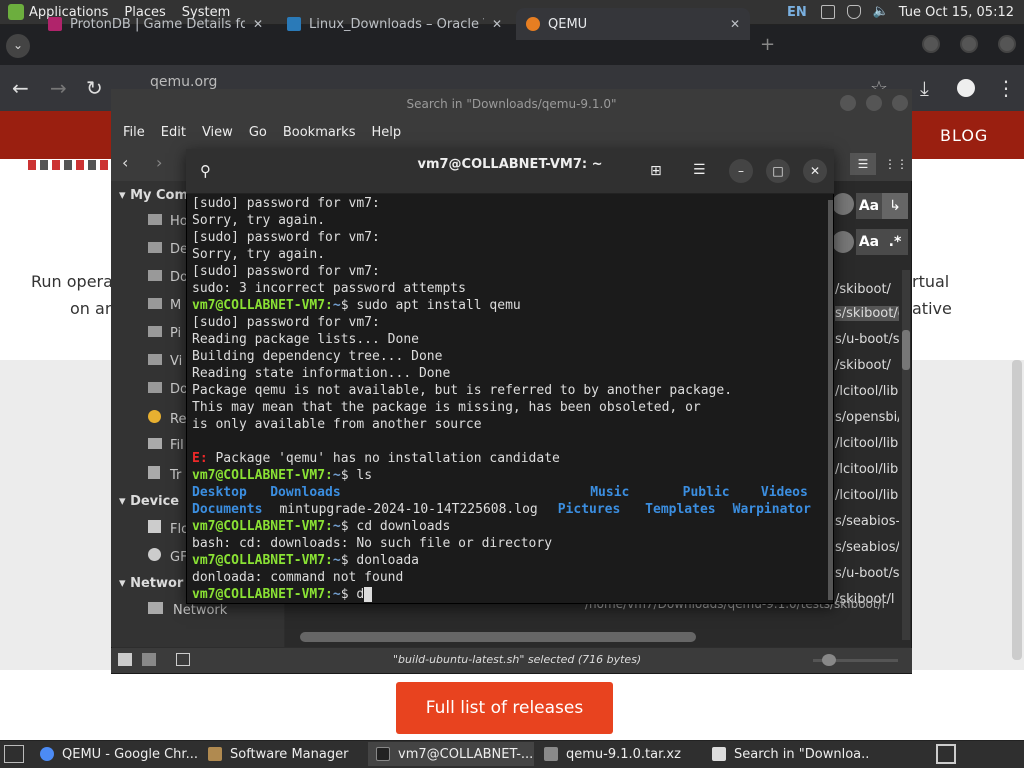 The height and width of the screenshot is (768, 1024). What do you see at coordinates (168, 556) in the screenshot?
I see `sidebar-item-optical: GF` at bounding box center [168, 556].